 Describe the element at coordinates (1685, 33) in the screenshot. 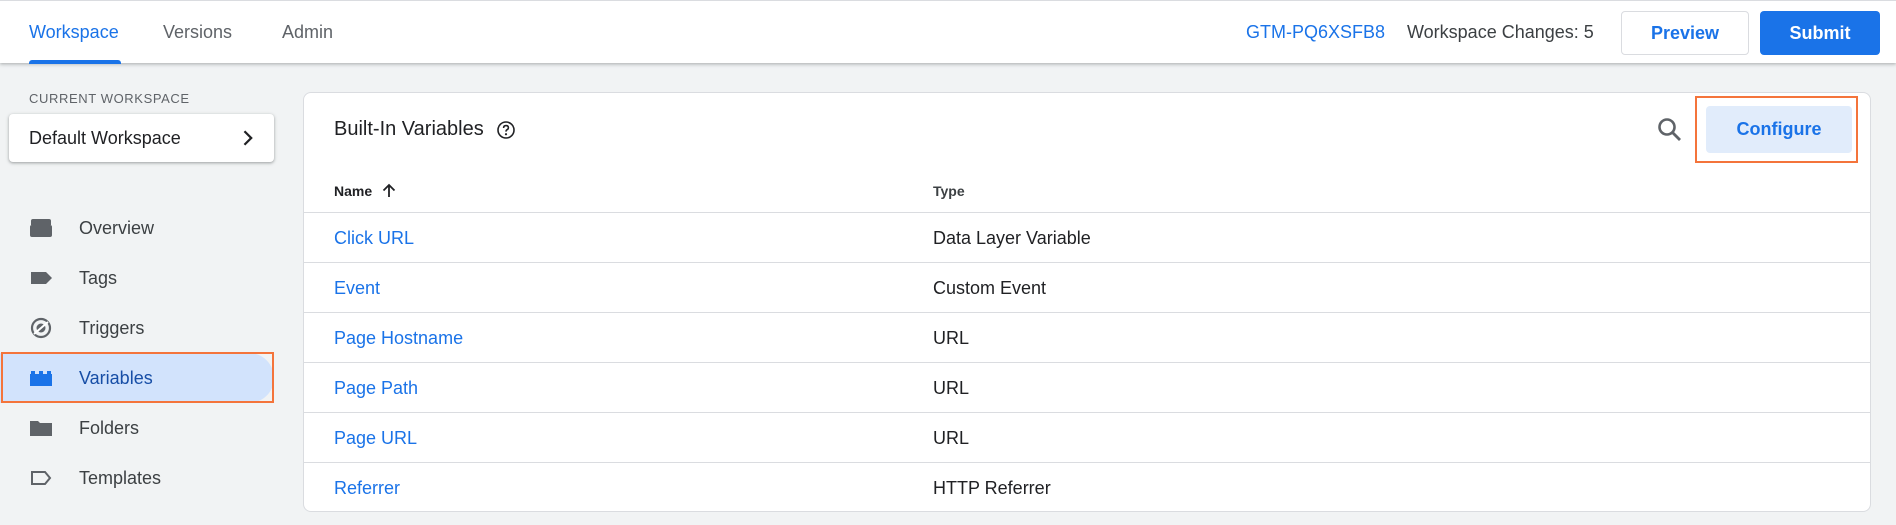

I see `preview-button: Preview` at that location.